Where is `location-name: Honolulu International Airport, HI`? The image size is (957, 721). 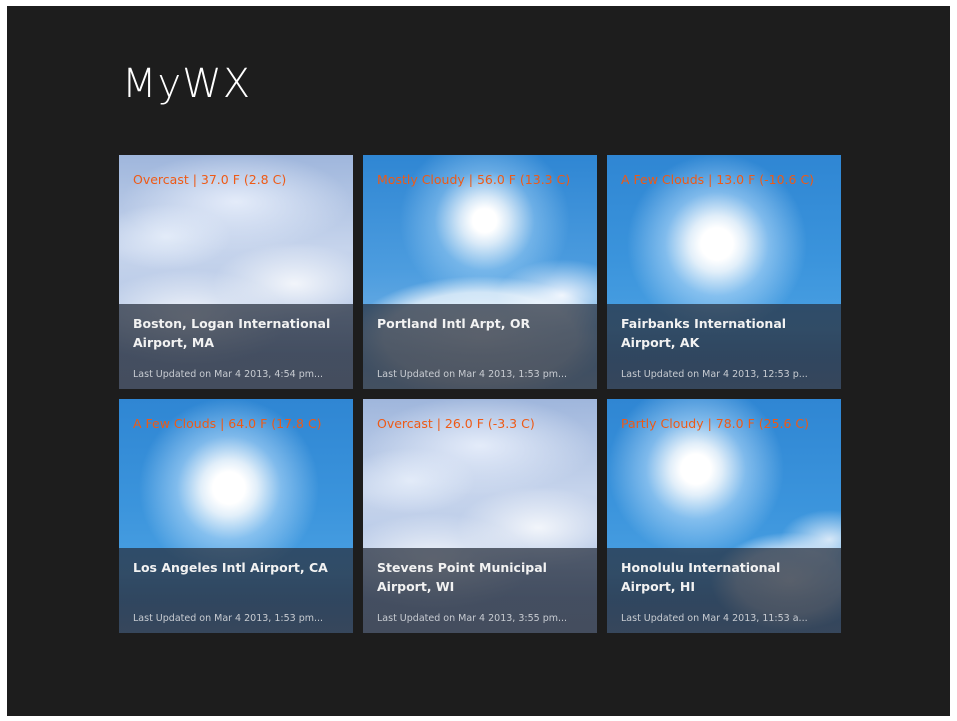 location-name: Honolulu International Airport, HI is located at coordinates (701, 577).